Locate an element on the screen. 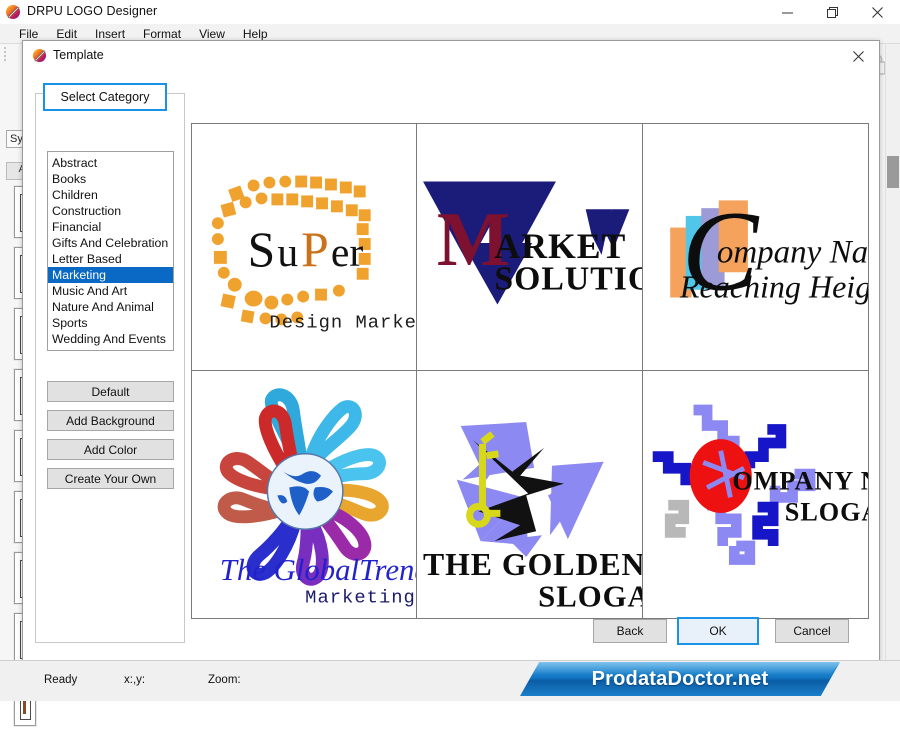  svg-text: u is located at coordinates (287, 253).